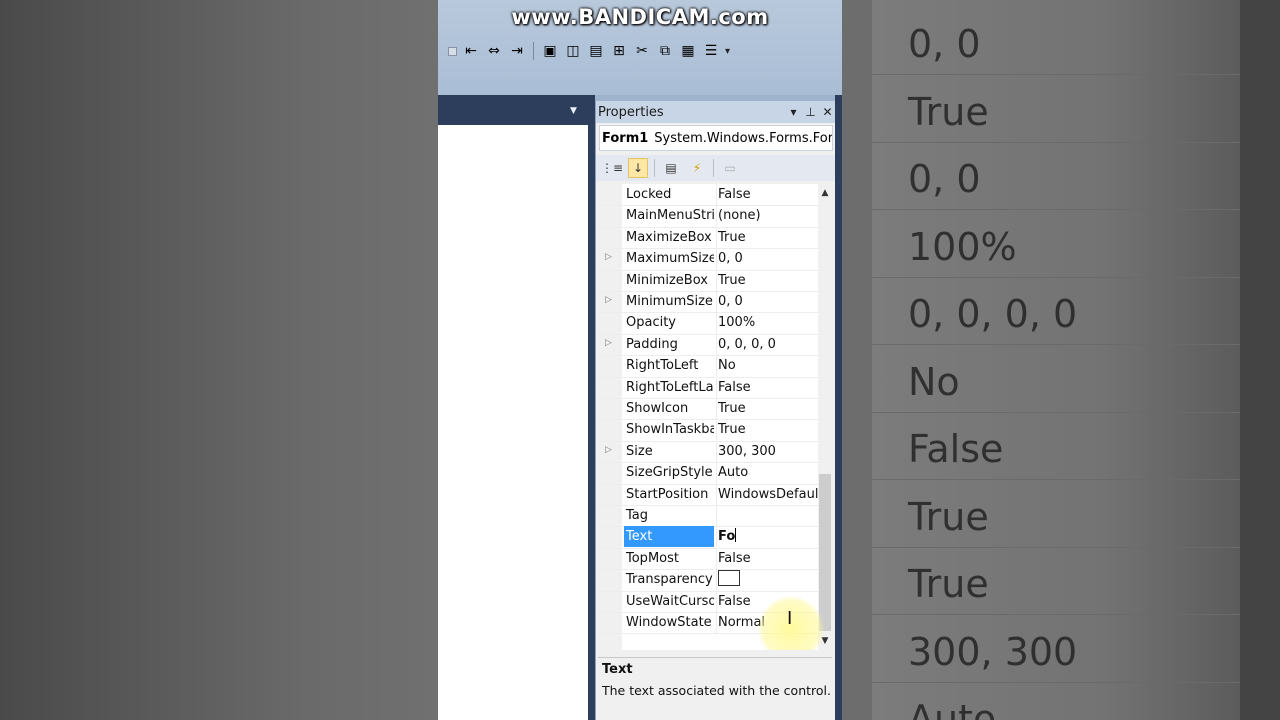 This screenshot has height=720, width=1280. What do you see at coordinates (1057, 513) in the screenshot?
I see `blurred-value-row: True` at bounding box center [1057, 513].